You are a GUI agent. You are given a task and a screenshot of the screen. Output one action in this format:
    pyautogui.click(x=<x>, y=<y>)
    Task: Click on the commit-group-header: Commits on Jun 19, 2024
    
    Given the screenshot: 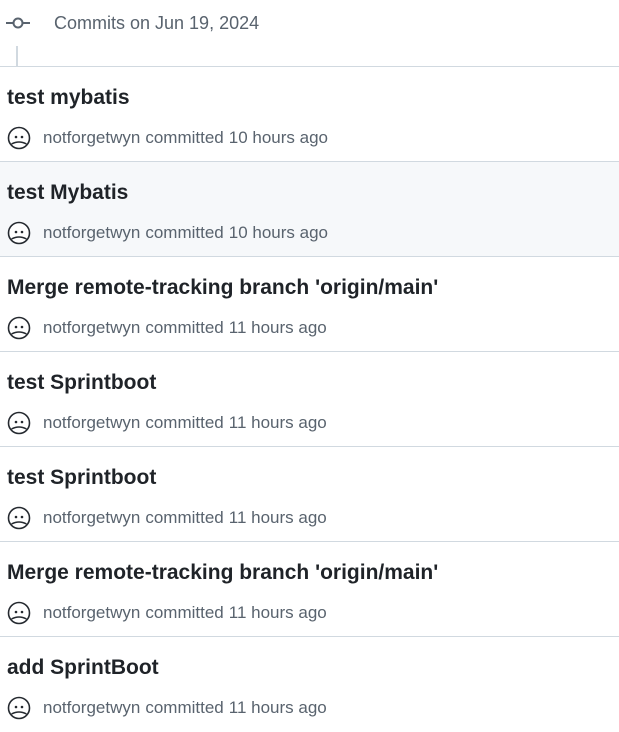 What is the action you would take?
    pyautogui.click(x=309, y=33)
    